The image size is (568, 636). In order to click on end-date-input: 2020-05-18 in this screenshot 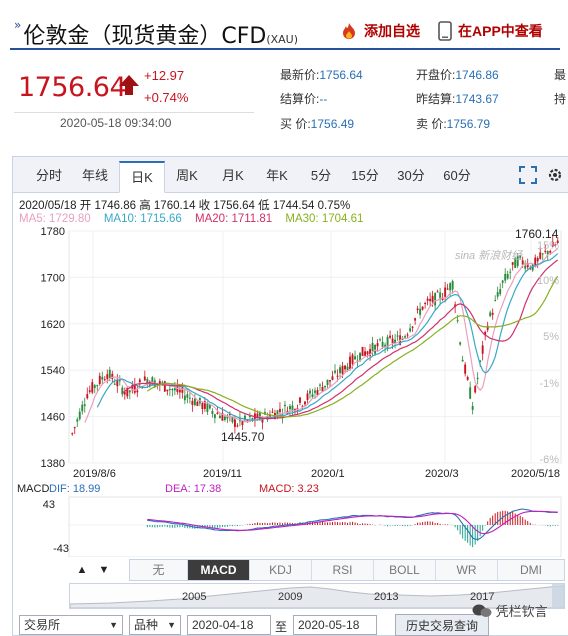, I will do `click(335, 625)`.